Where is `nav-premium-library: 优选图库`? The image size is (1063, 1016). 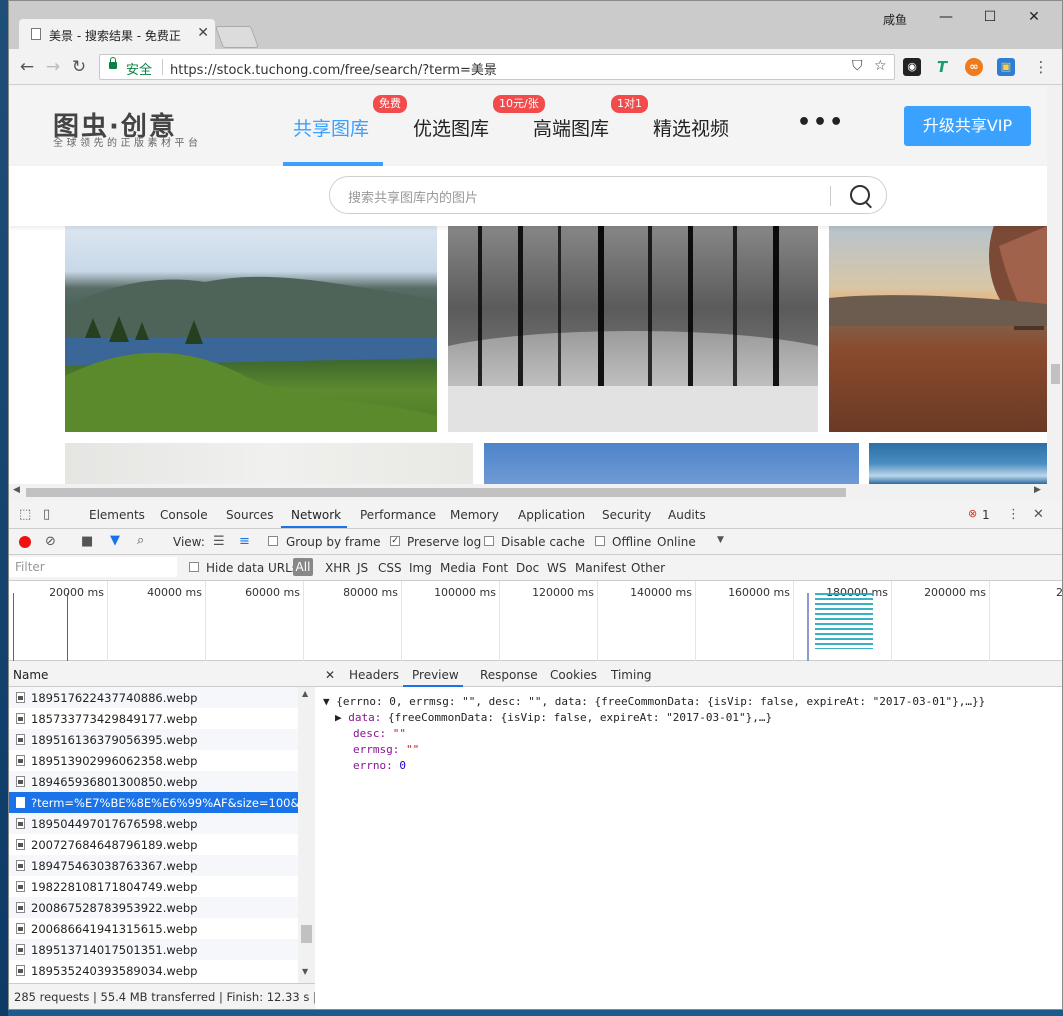 nav-premium-library: 优选图库 is located at coordinates (451, 127).